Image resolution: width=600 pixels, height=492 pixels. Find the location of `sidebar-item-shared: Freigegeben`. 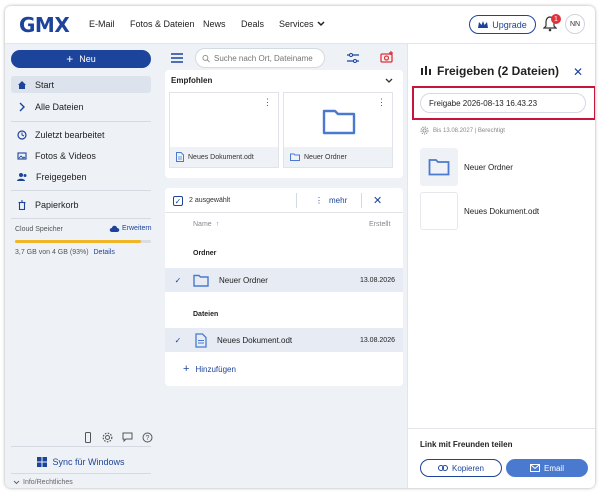

sidebar-item-shared: Freigegeben is located at coordinates (81, 176).